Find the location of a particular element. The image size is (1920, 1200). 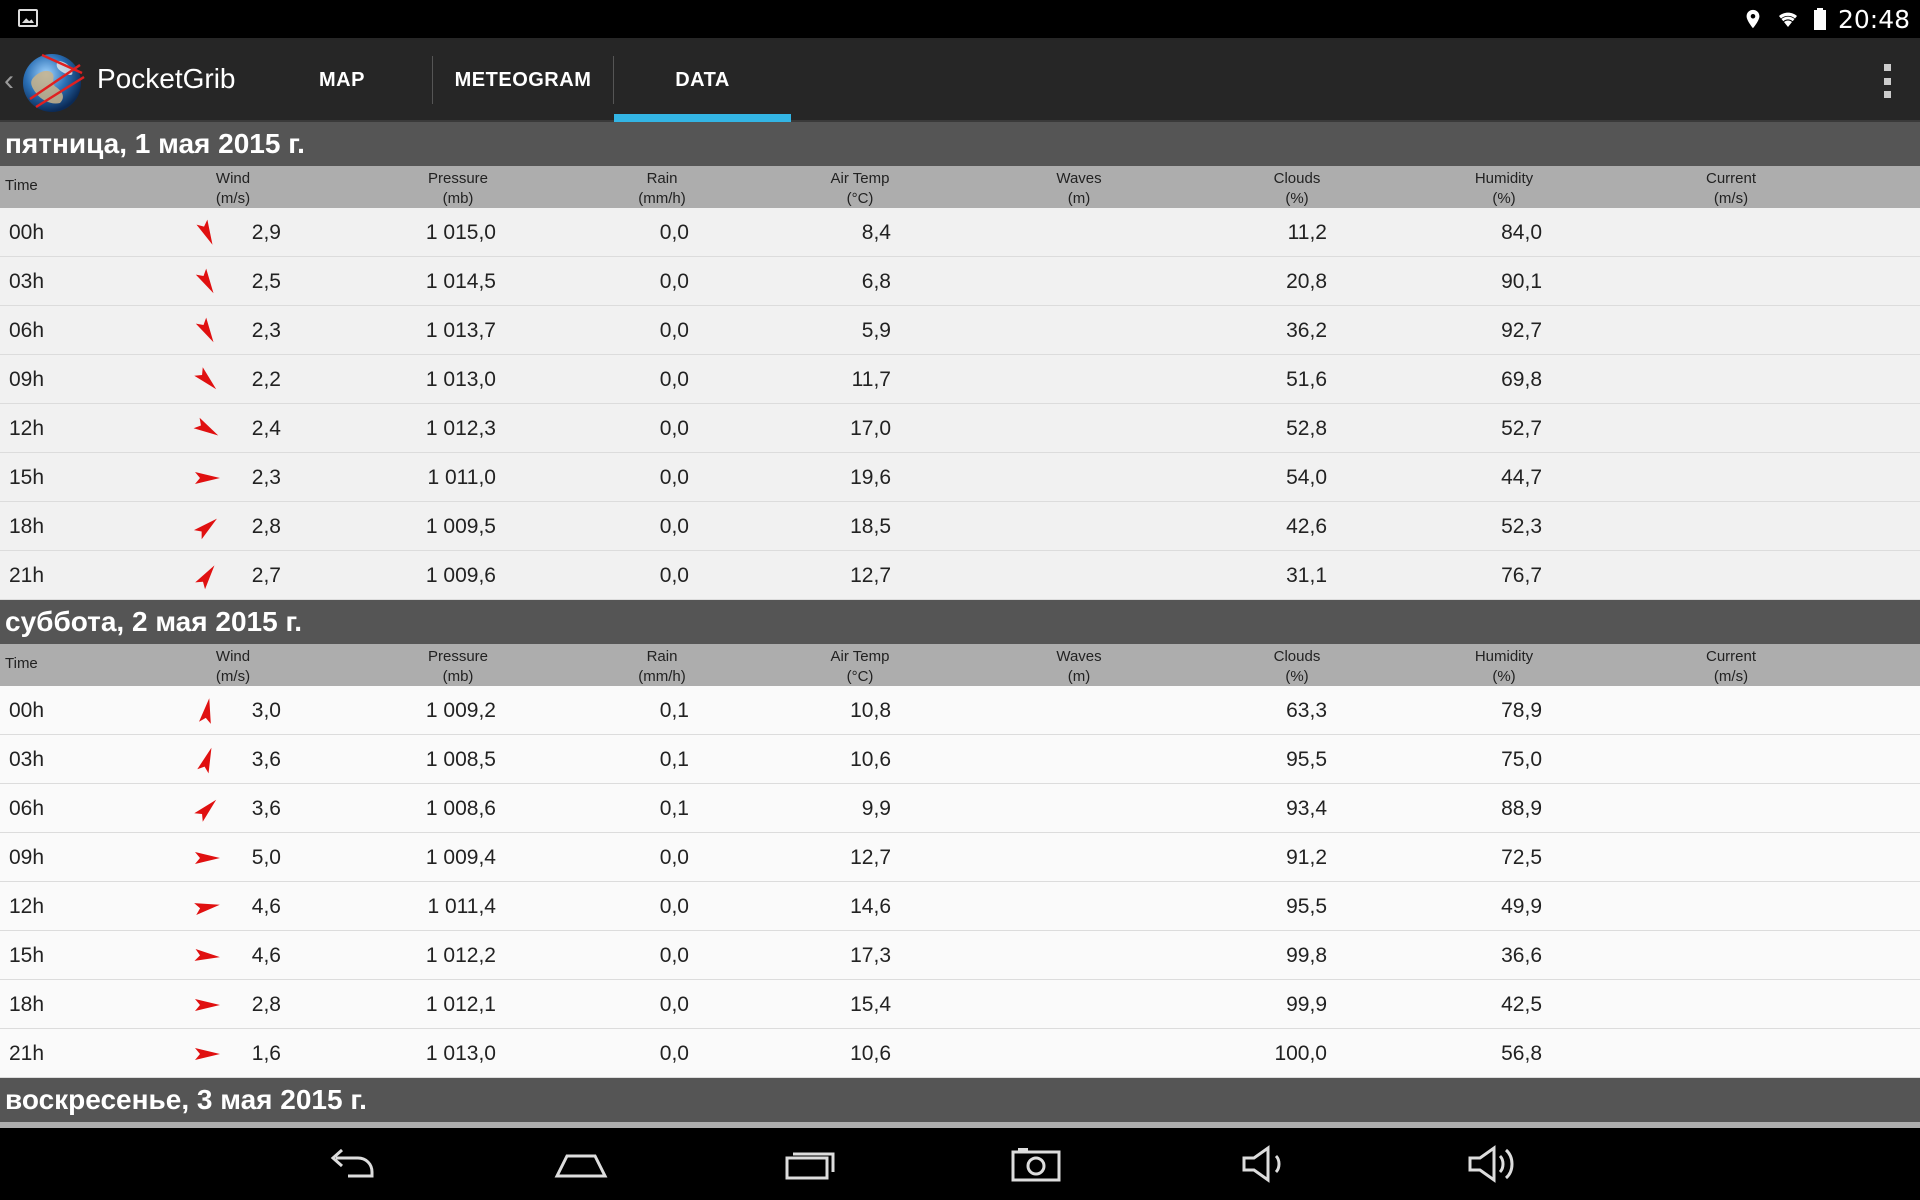

column-header-time: Time is located at coordinates (21, 185).